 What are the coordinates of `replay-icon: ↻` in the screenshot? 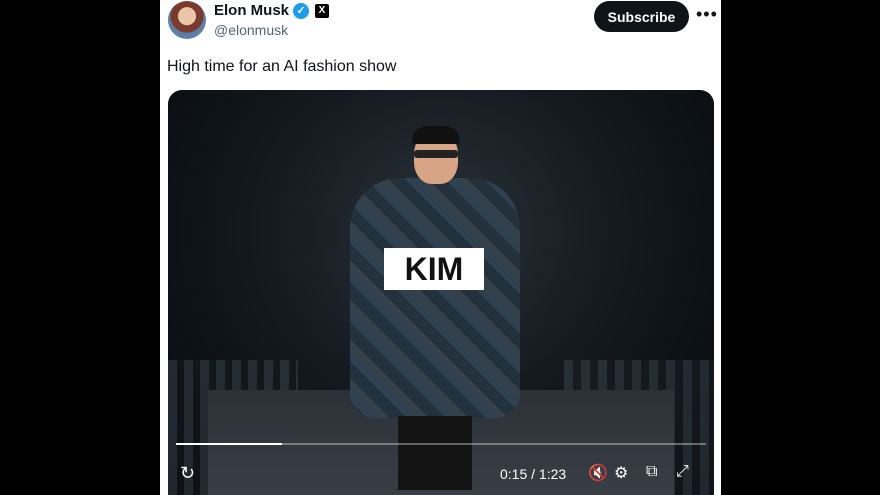 It's located at (187, 473).